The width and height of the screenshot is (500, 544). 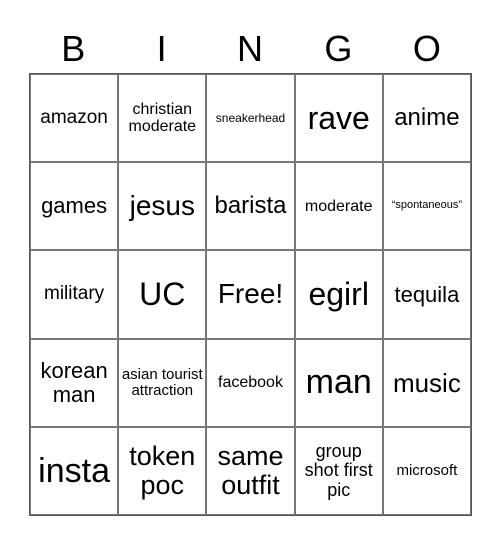 What do you see at coordinates (74, 206) in the screenshot?
I see `bingo-cell: games` at bounding box center [74, 206].